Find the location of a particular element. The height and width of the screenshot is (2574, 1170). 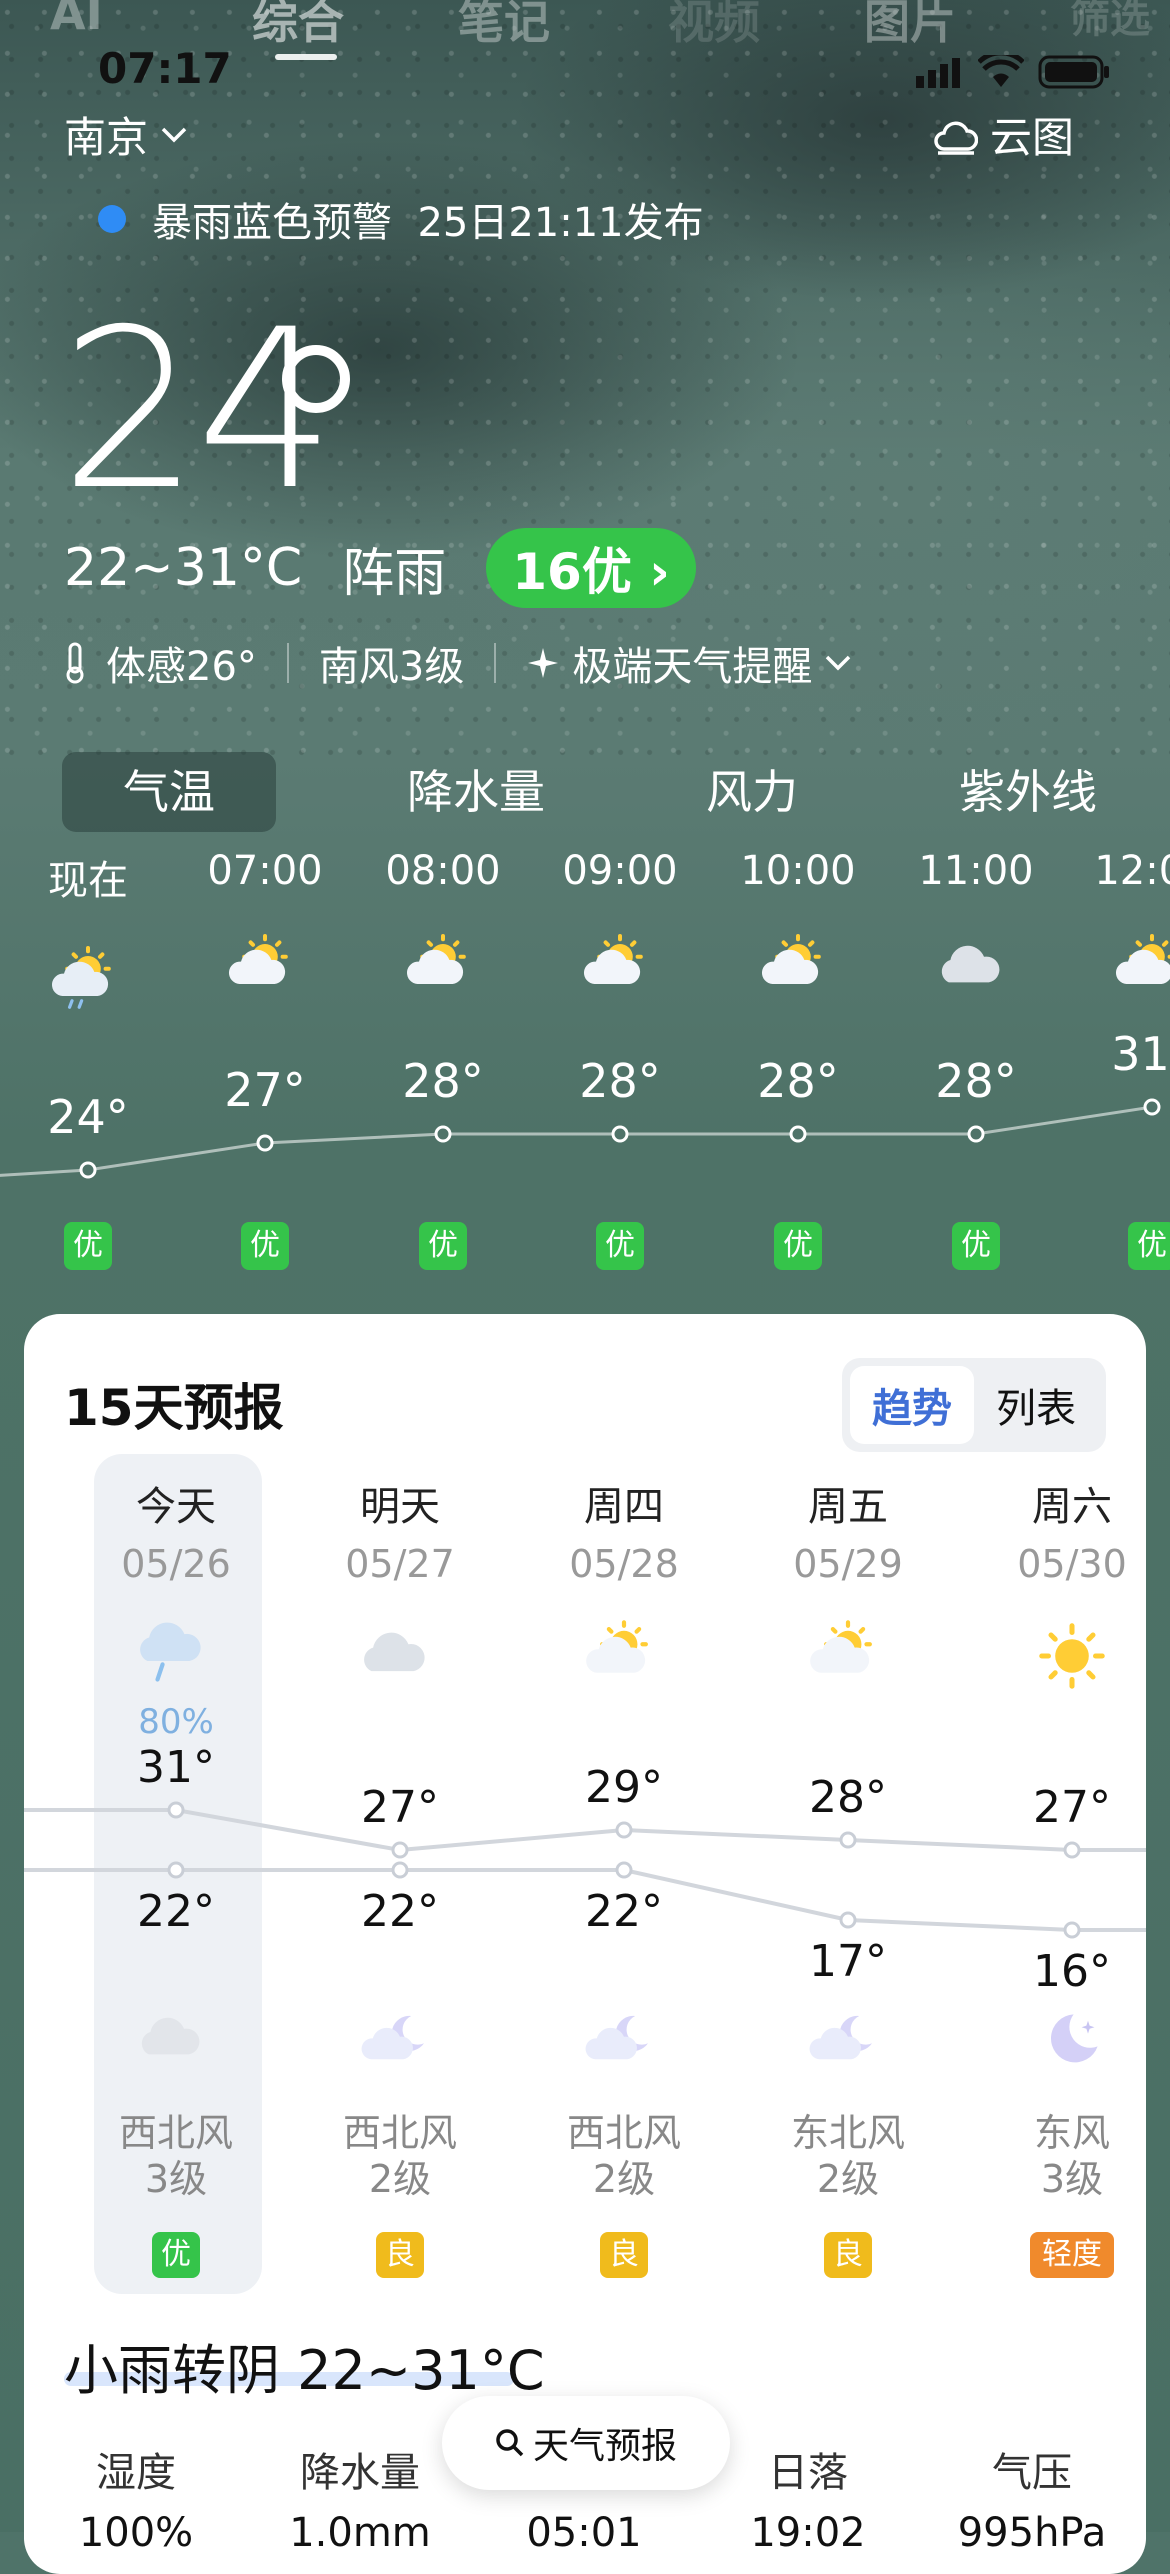

detail-value-sunrise: 05:01 is located at coordinates (584, 2533).